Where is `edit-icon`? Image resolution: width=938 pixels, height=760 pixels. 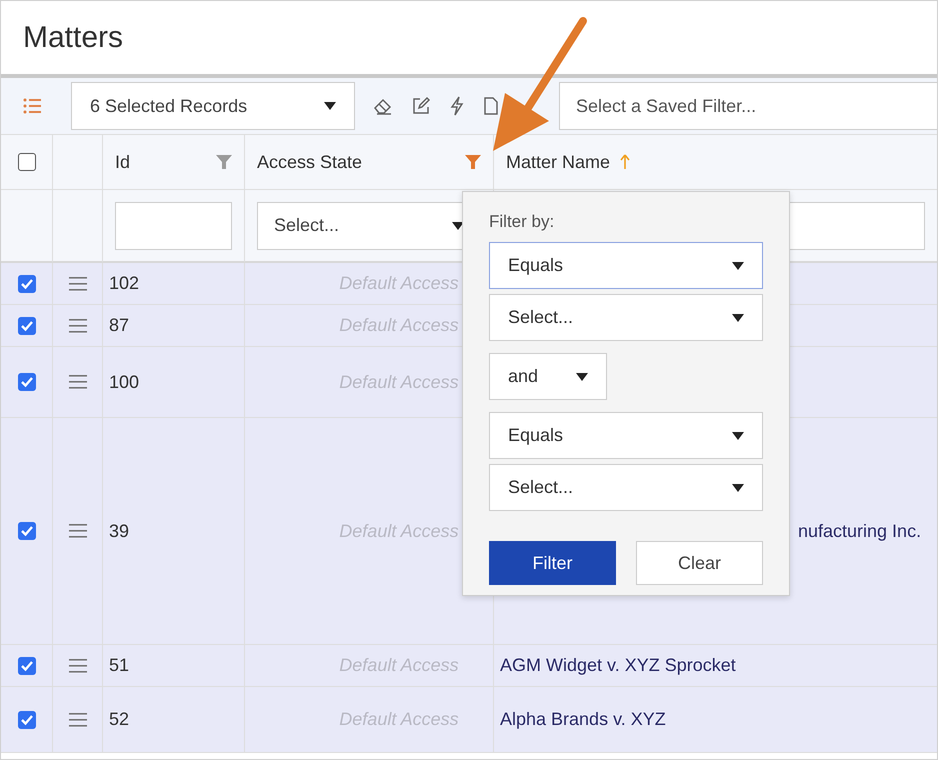
edit-icon is located at coordinates (421, 106).